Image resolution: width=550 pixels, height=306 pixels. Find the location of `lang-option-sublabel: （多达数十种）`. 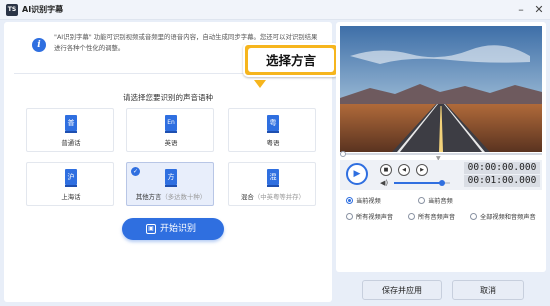

lang-option-sublabel: （多达数十种） is located at coordinates (184, 197).